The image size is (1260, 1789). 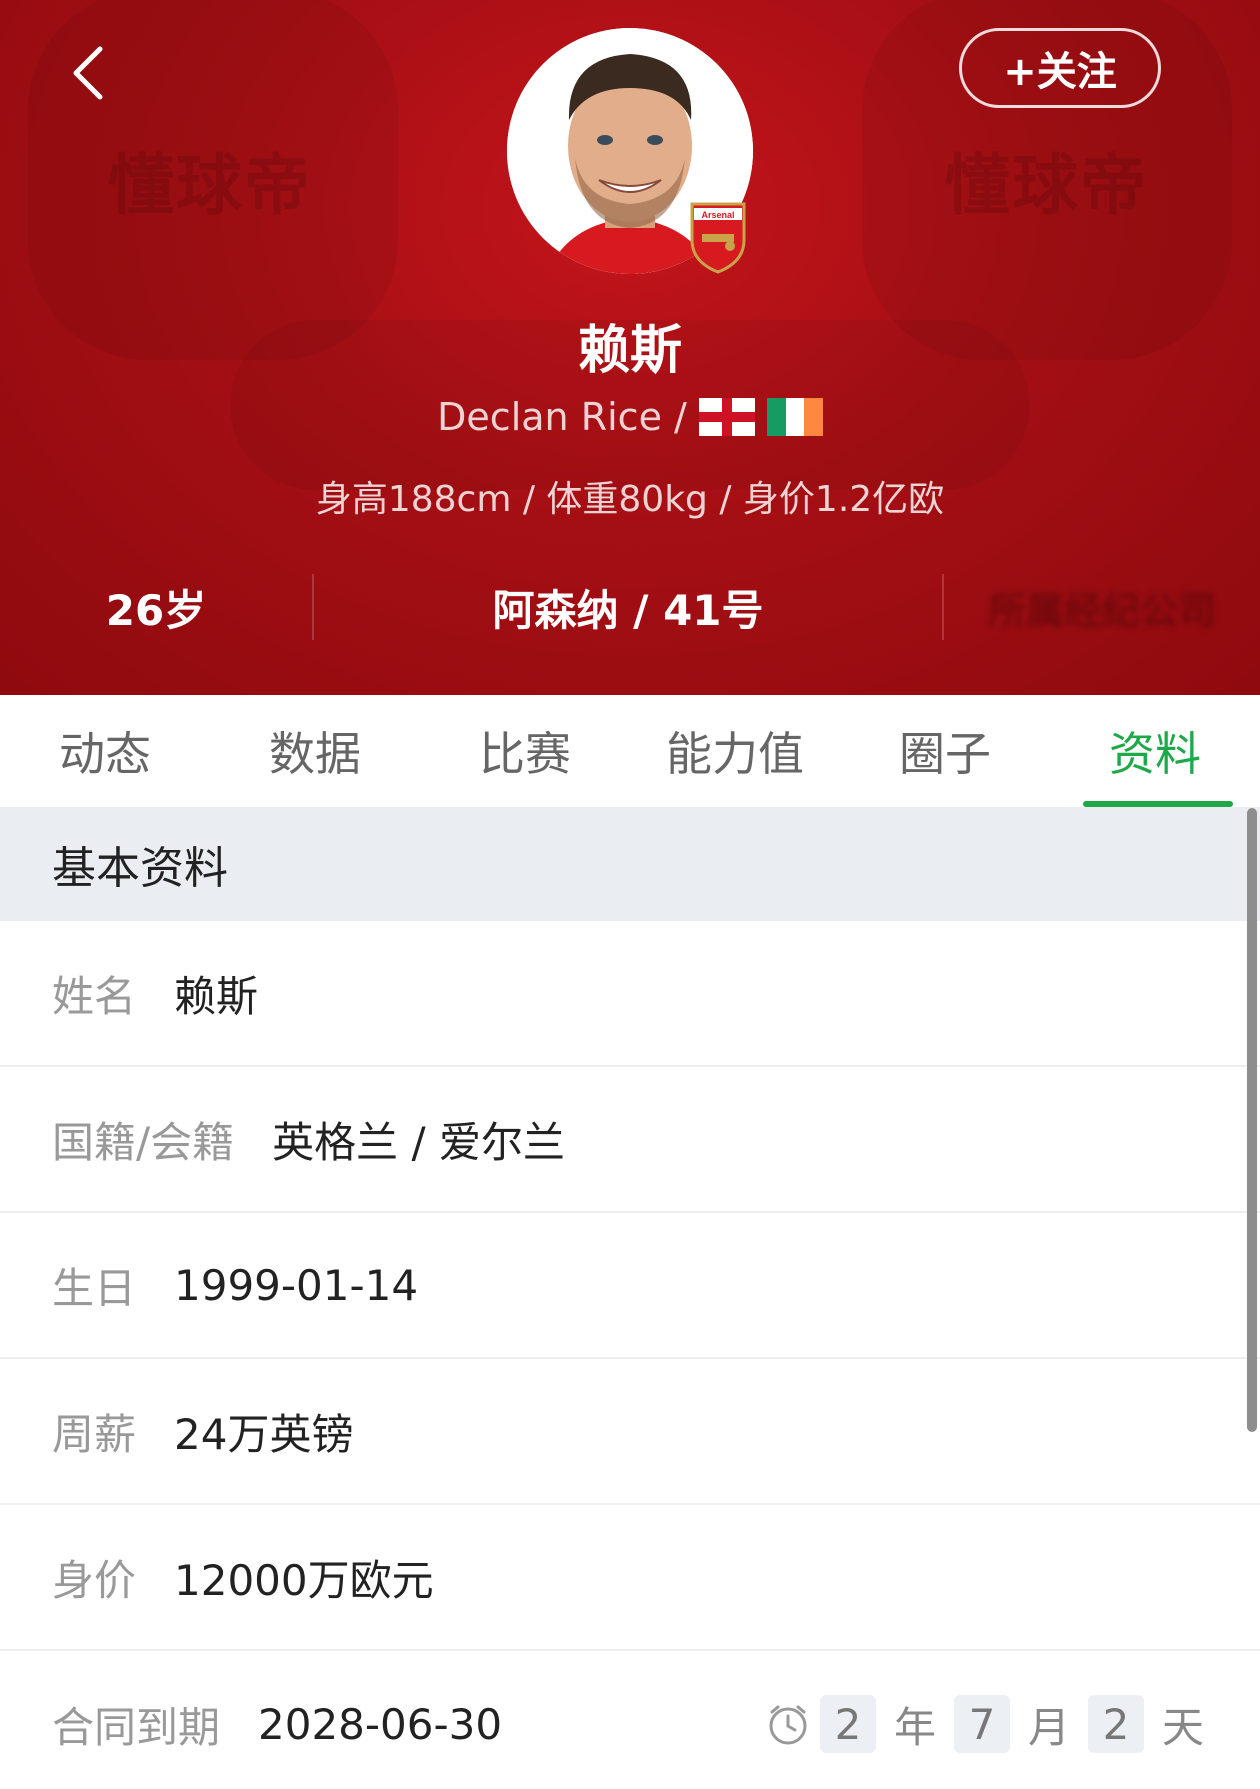 I want to click on chevron-left-icon, so click(x=88, y=73).